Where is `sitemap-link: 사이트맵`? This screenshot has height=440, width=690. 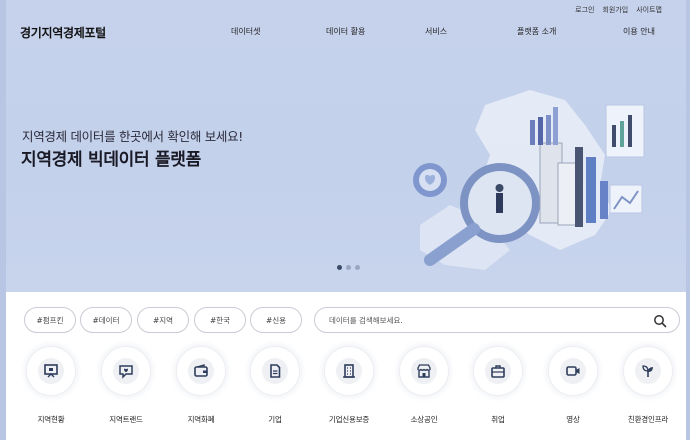
sitemap-link: 사이트맵 is located at coordinates (649, 10).